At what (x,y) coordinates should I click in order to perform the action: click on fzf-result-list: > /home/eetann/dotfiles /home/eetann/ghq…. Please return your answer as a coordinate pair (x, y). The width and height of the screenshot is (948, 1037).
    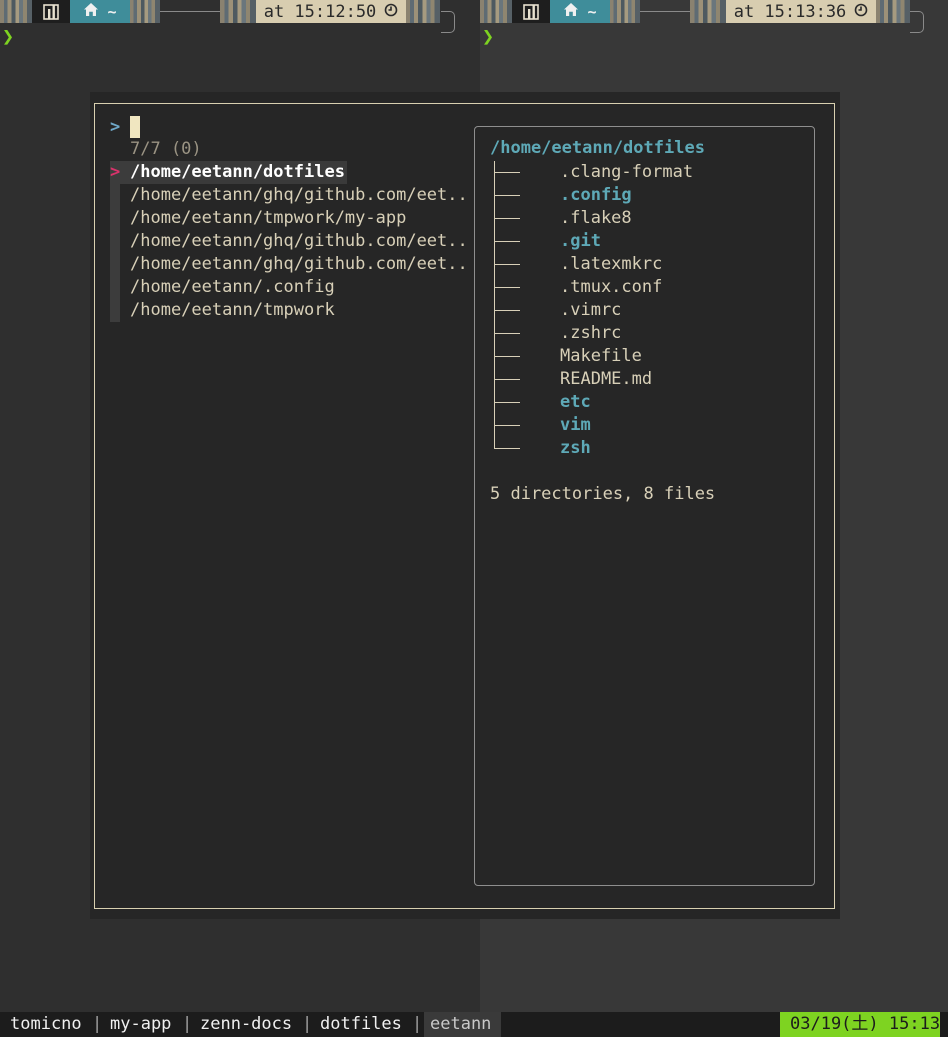
    Looking at the image, I should click on (290, 241).